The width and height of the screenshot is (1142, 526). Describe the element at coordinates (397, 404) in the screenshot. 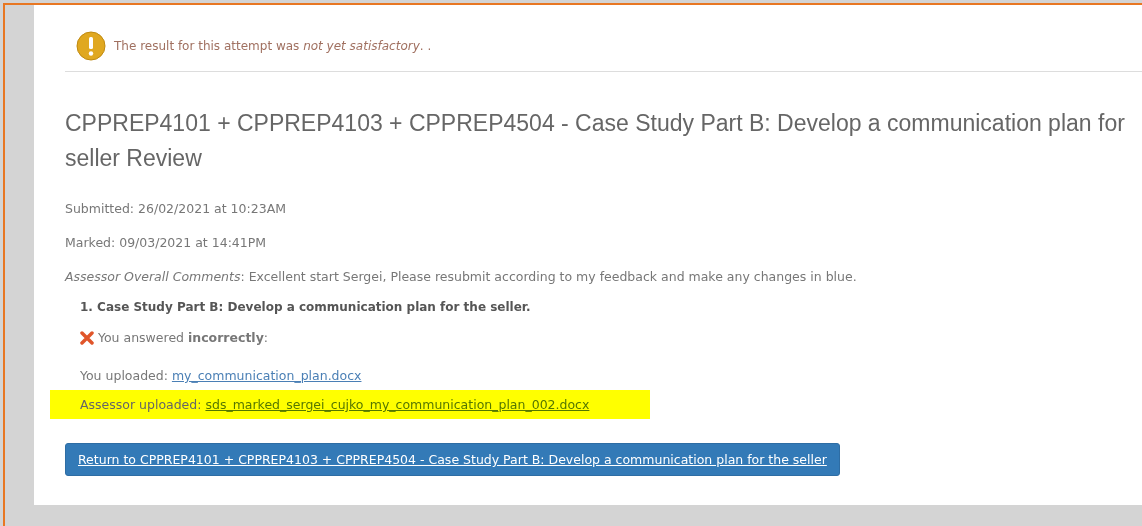

I see `file-link: sds_marked_sergei_cujko_my_communication_plan_002.docx` at that location.